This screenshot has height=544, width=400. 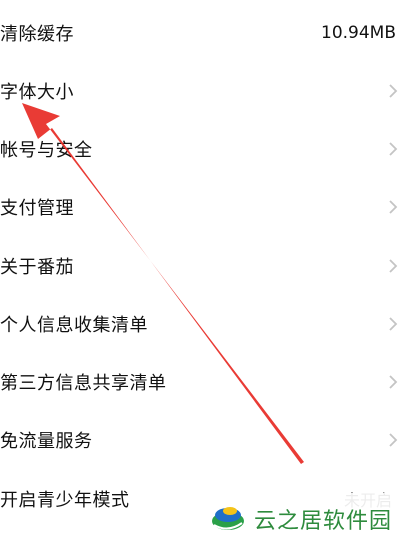 What do you see at coordinates (46, 441) in the screenshot?
I see `row-label-free-data-service: 免流量服务` at bounding box center [46, 441].